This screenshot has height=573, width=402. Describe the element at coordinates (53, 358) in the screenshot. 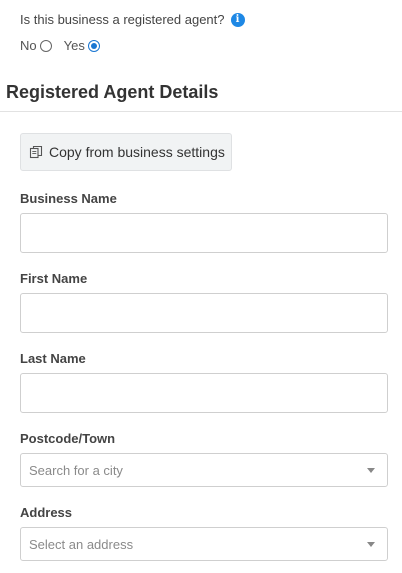

I see `last-name-label: Last Name` at that location.